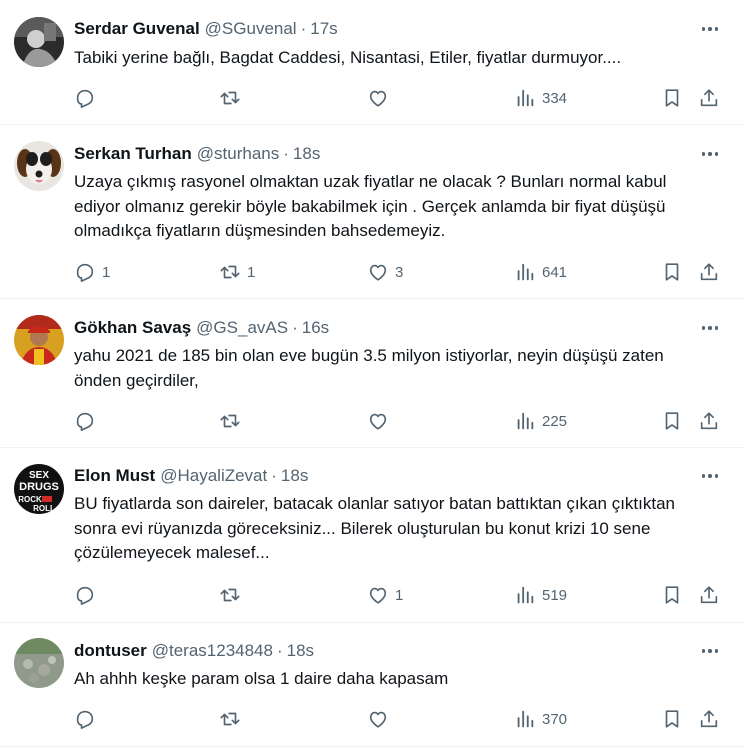 Image resolution: width=744 pixels, height=750 pixels. Describe the element at coordinates (399, 595) in the screenshot. I see `like-count: 1` at that location.